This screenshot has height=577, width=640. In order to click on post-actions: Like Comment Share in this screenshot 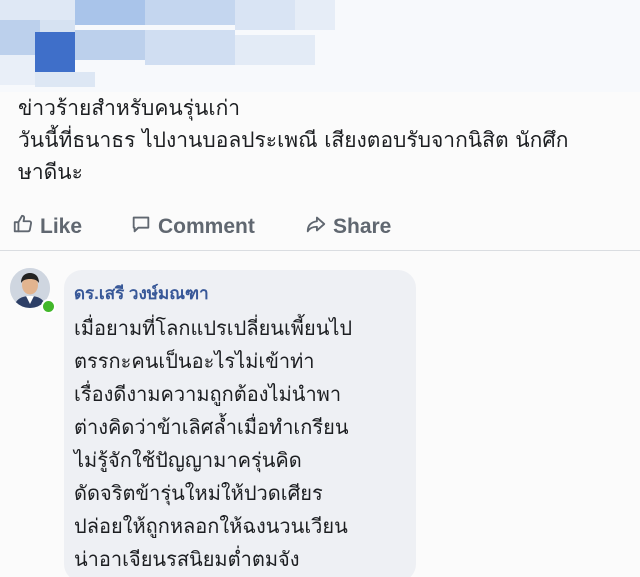, I will do `click(320, 225)`.